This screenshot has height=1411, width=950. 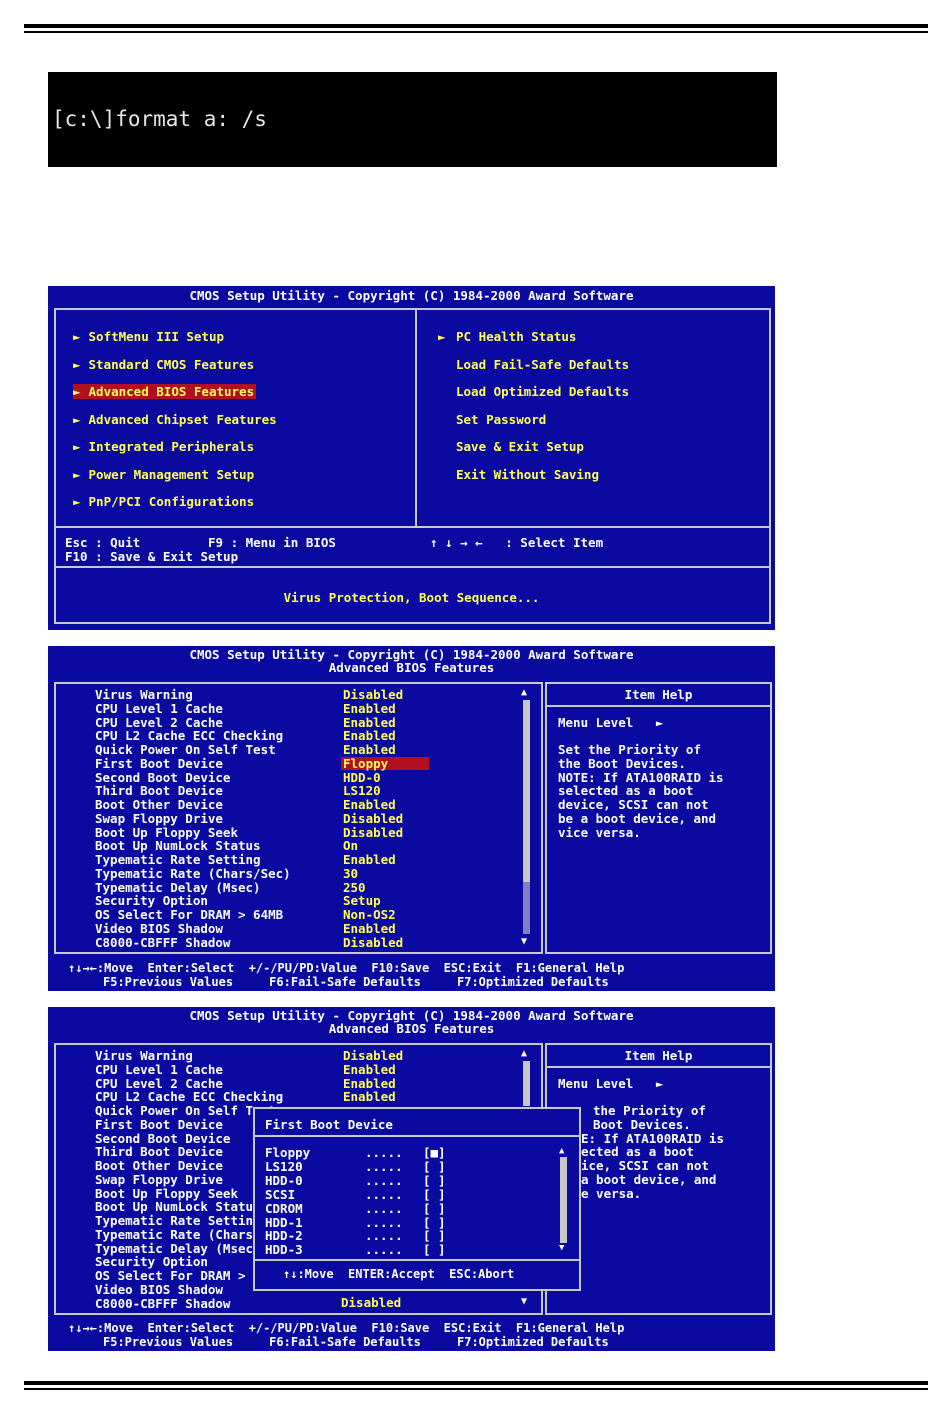 What do you see at coordinates (412, 527) in the screenshot?
I see `menu-keys-separator` at bounding box center [412, 527].